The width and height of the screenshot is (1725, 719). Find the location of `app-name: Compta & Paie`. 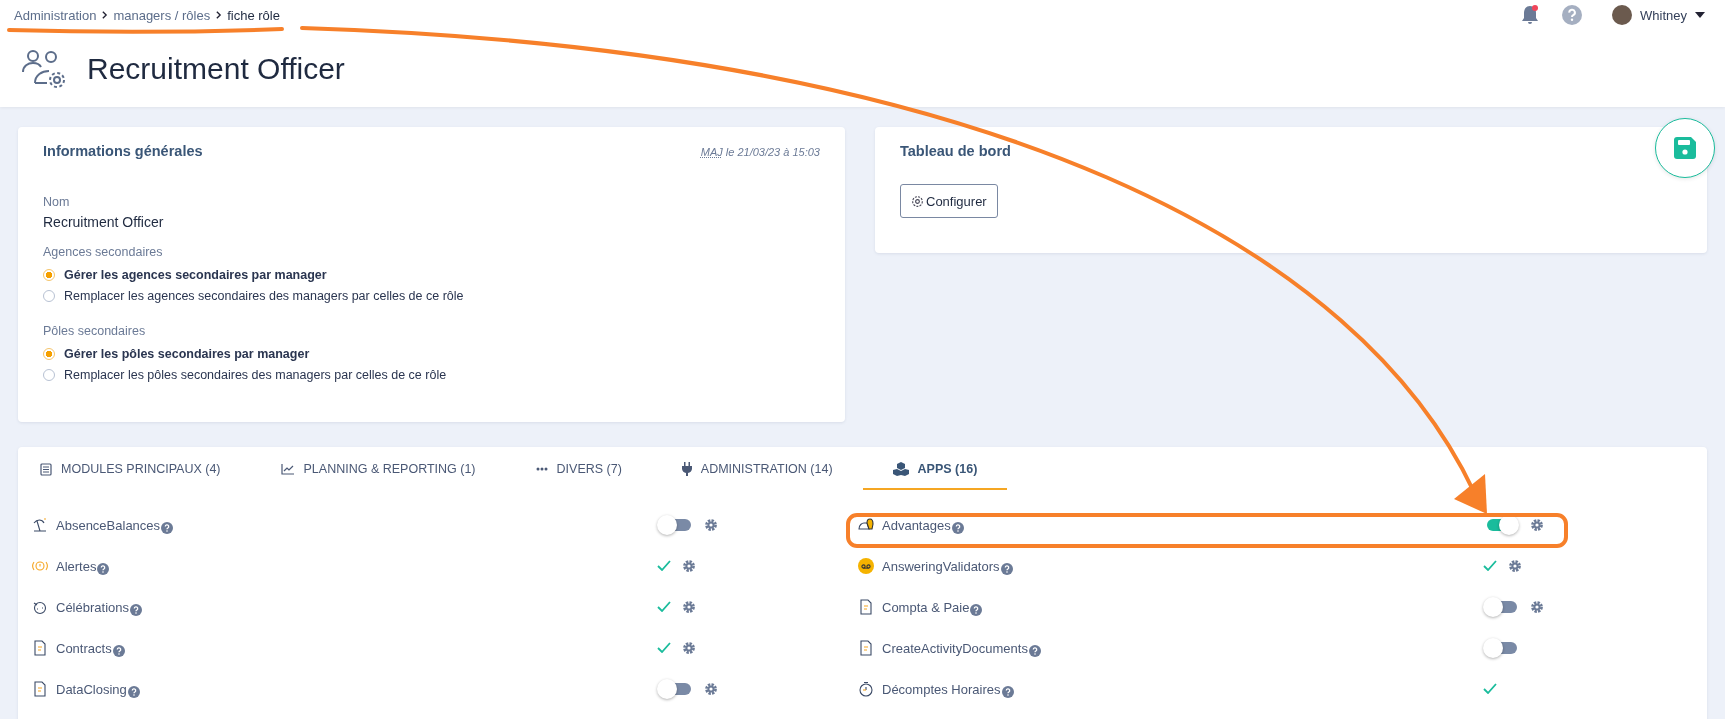

app-name: Compta & Paie is located at coordinates (926, 607).